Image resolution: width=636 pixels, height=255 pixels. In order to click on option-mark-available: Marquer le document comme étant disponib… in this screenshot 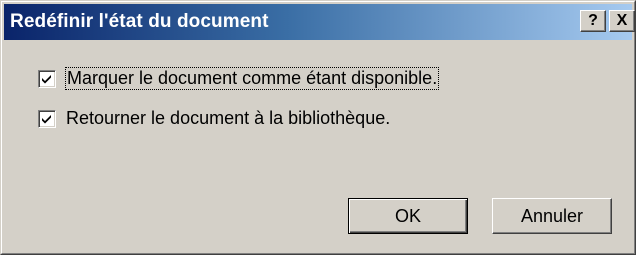, I will do `click(239, 78)`.